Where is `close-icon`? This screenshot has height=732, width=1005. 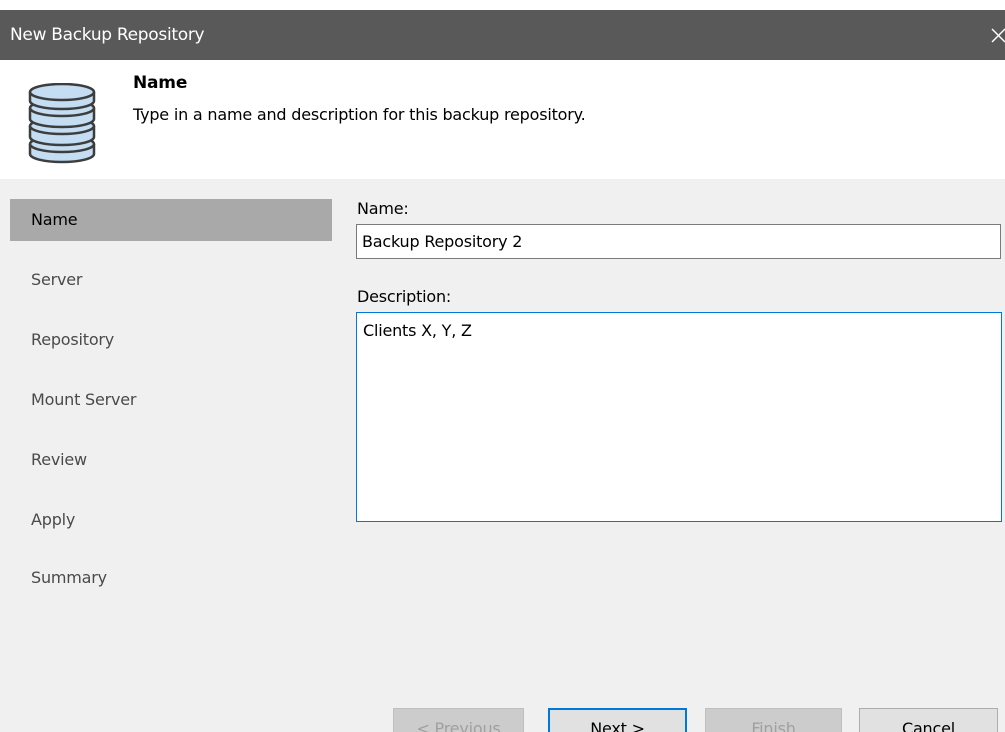
close-icon is located at coordinates (998, 35).